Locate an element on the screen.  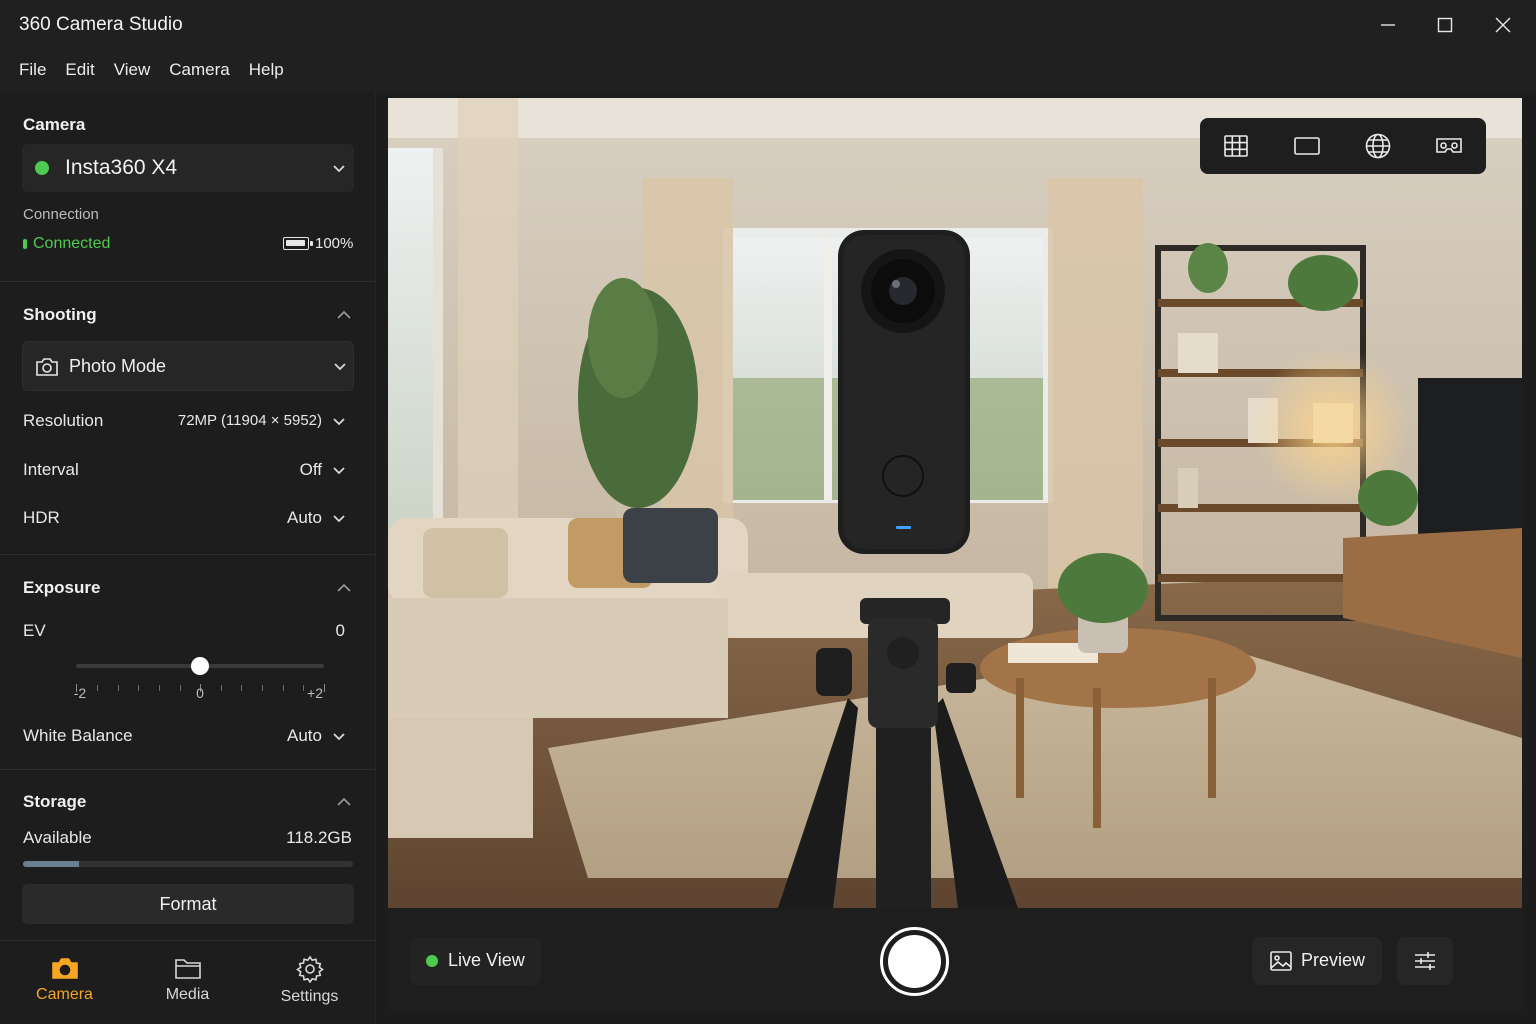
menu-edit: Edit is located at coordinates (79, 71).